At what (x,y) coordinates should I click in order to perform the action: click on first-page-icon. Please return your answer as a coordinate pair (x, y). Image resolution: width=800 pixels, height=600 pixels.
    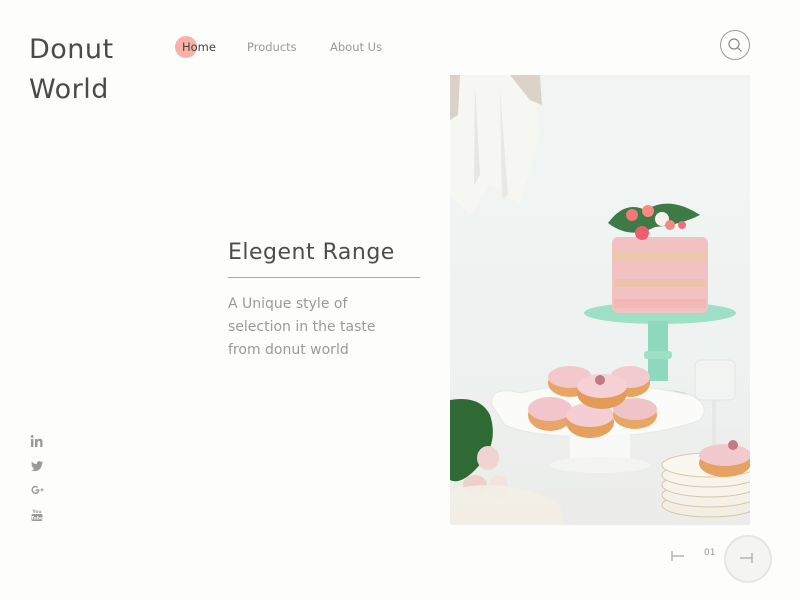
    Looking at the image, I should click on (677, 556).